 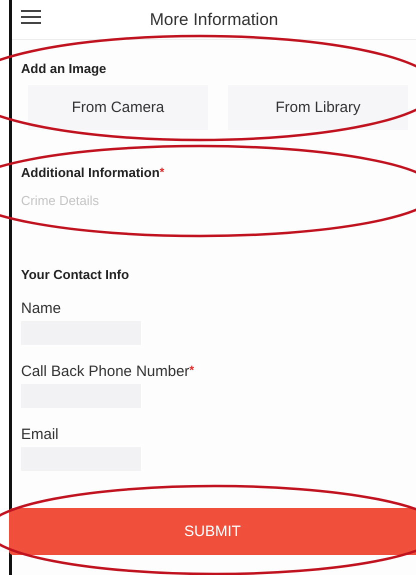 What do you see at coordinates (118, 107) in the screenshot?
I see `image-source-button: From Camera` at bounding box center [118, 107].